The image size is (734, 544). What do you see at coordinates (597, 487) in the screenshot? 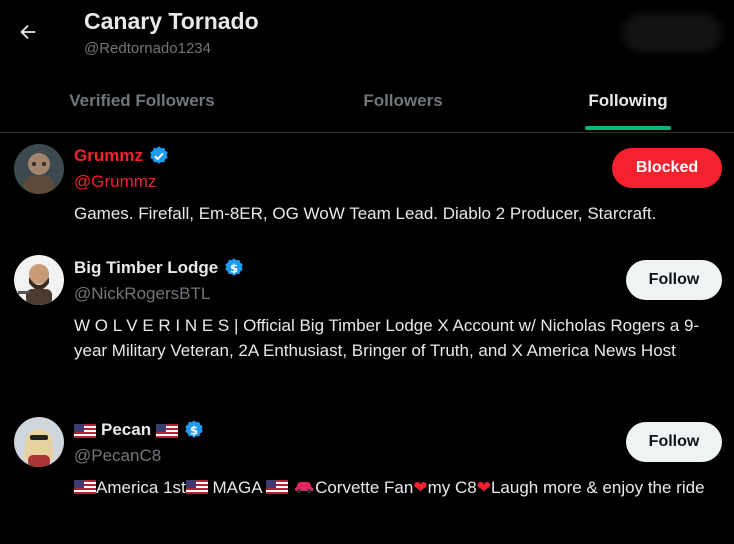
I see `bio-text: Laugh more & enjoy the ride` at bounding box center [597, 487].